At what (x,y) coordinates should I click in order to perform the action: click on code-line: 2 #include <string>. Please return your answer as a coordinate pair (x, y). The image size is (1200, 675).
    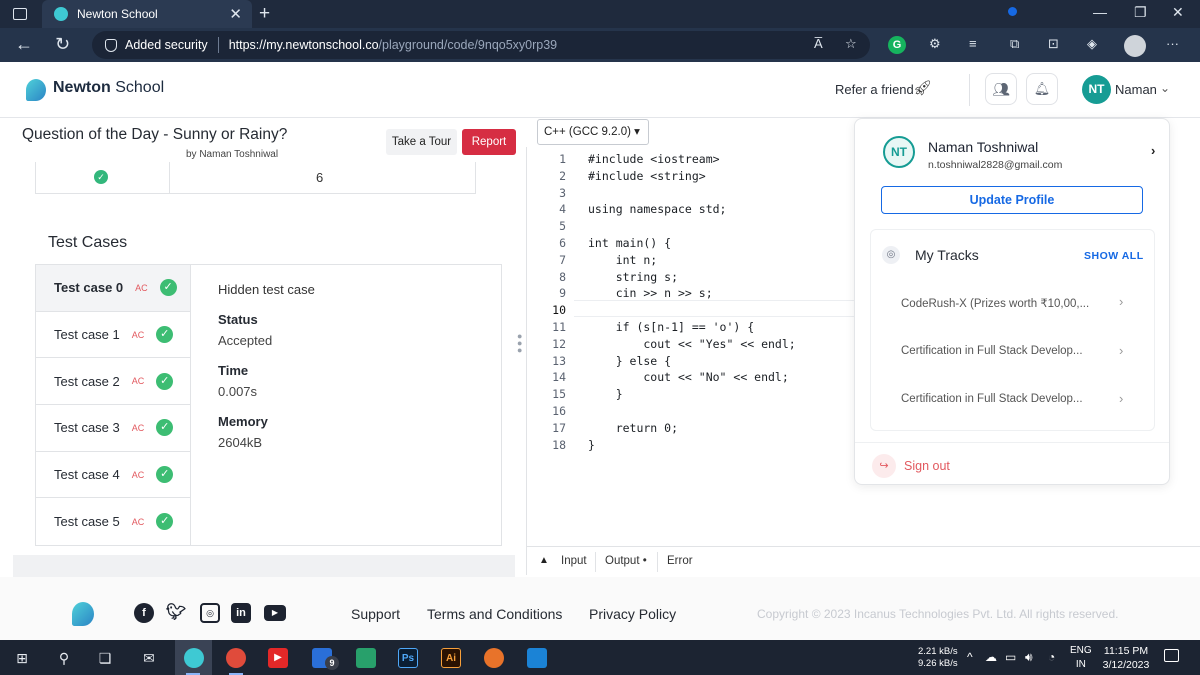
    Looking at the image, I should click on (668, 176).